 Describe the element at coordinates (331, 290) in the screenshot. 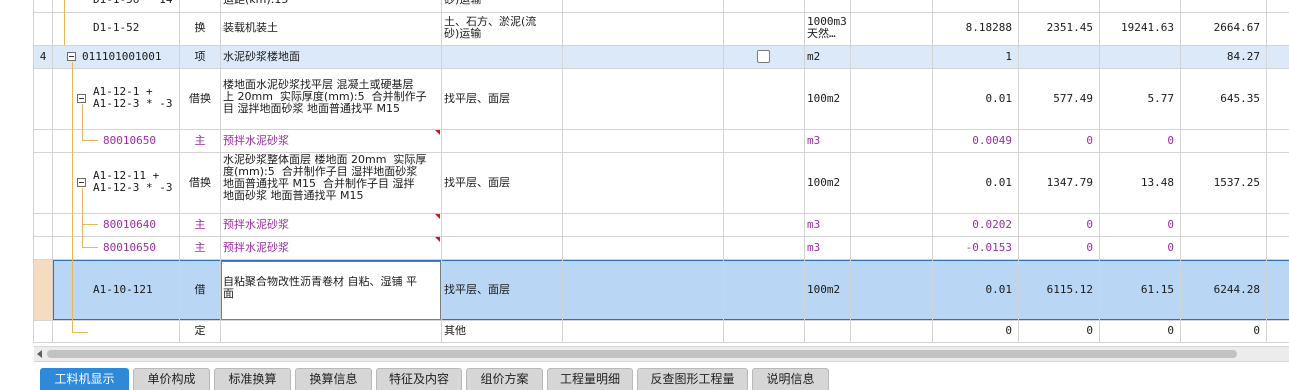

I see `row-name: 自粘聚合物改性沥青卷材 自粘、湿铺 平 面` at that location.